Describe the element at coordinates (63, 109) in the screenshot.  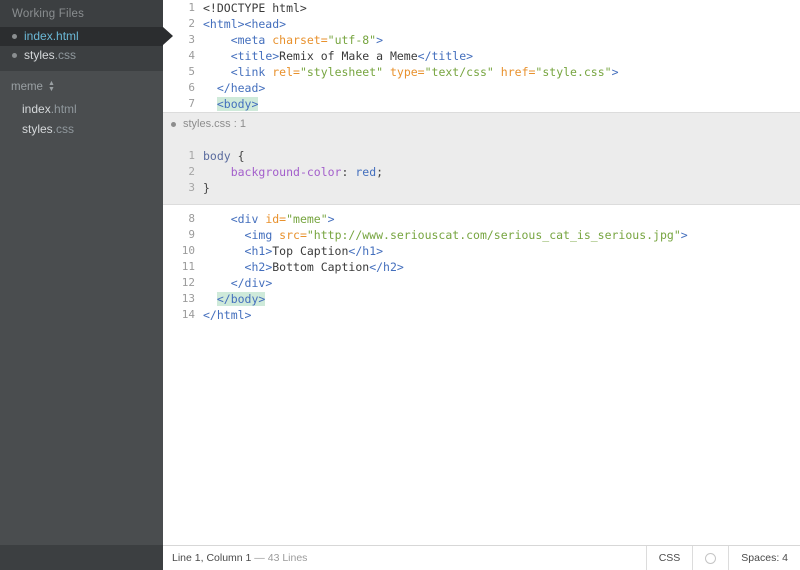
I see `tree-file-ext: .html` at that location.